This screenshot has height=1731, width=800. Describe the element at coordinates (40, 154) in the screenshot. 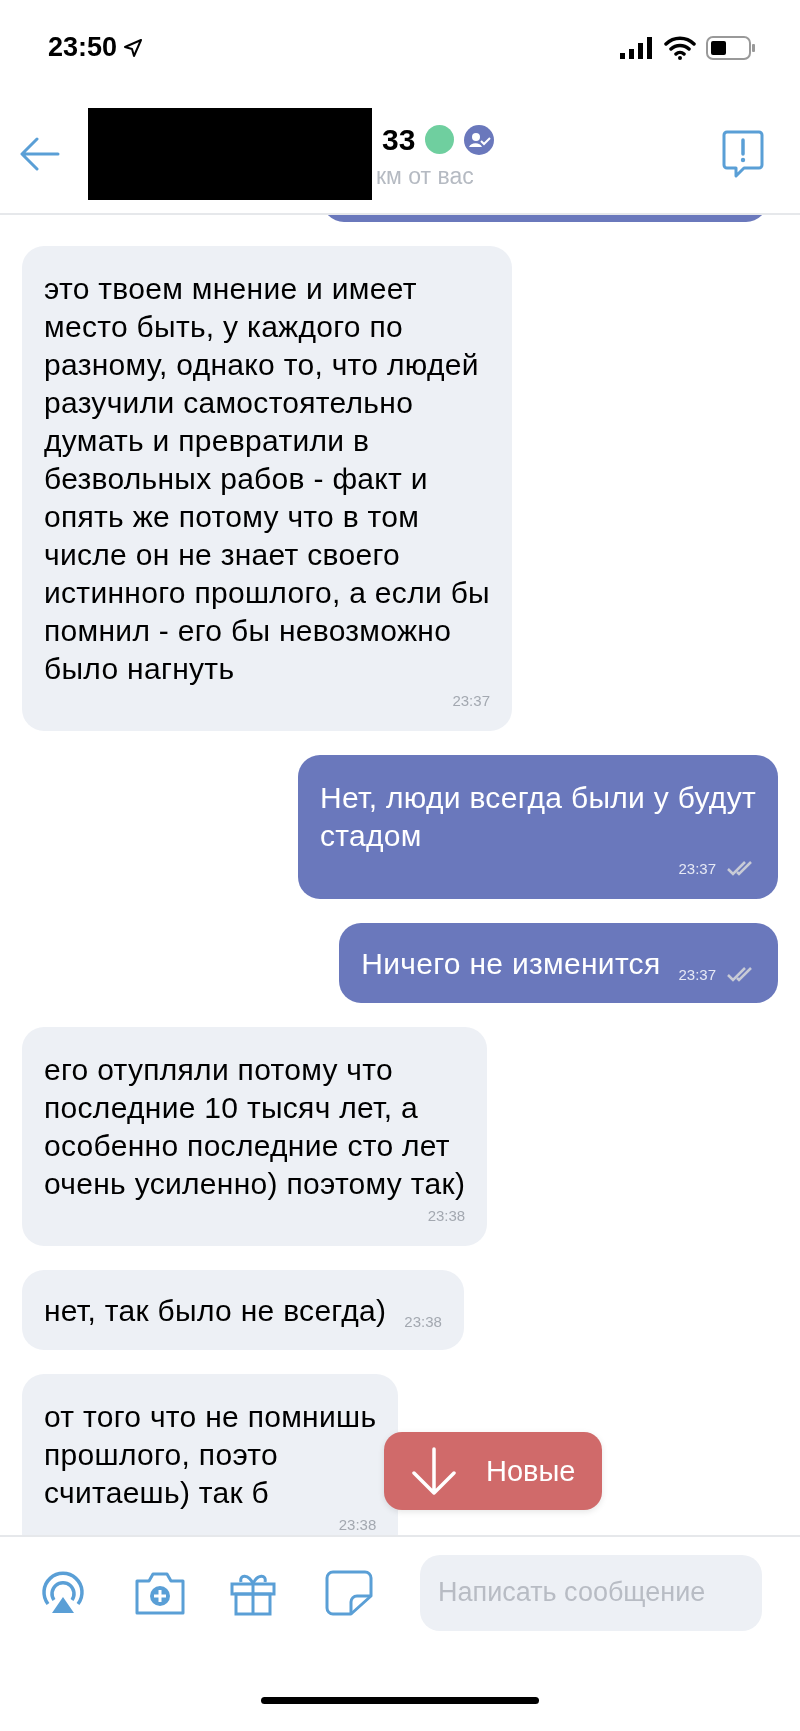

I see `back-arrow-icon` at that location.